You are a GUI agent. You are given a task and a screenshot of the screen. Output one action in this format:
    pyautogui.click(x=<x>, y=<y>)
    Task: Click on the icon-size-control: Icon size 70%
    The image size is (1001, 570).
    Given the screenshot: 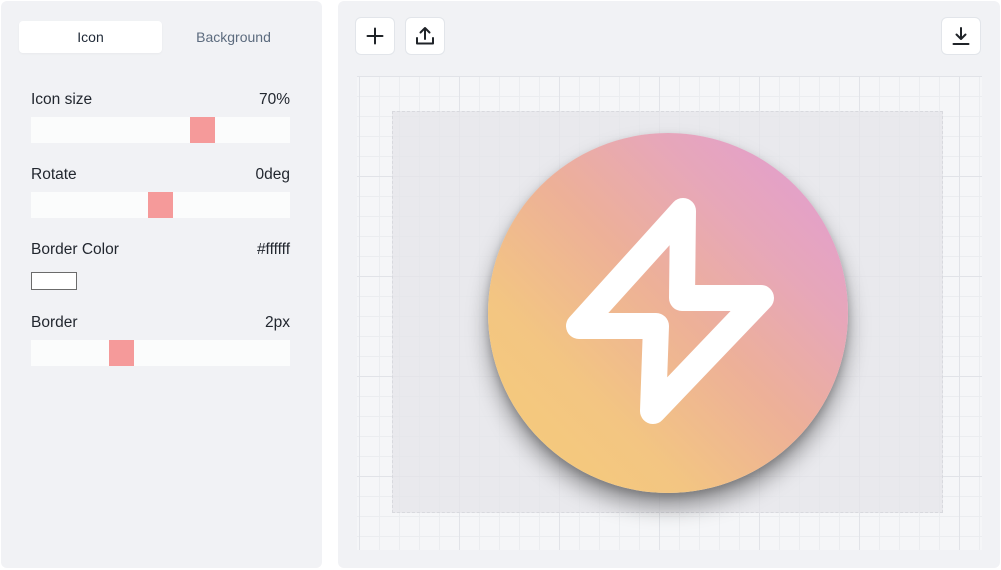 What is the action you would take?
    pyautogui.click(x=160, y=117)
    